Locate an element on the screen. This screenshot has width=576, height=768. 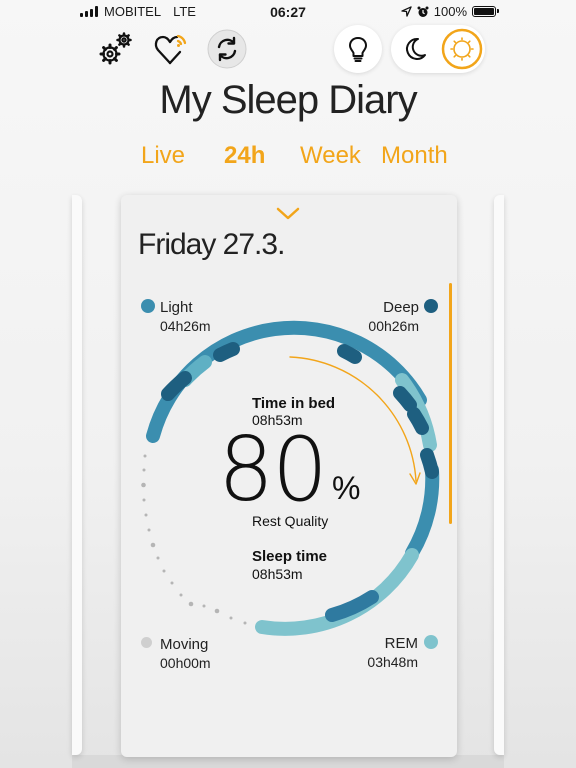
sleep-time-value: 08h53m is located at coordinates (277, 574).